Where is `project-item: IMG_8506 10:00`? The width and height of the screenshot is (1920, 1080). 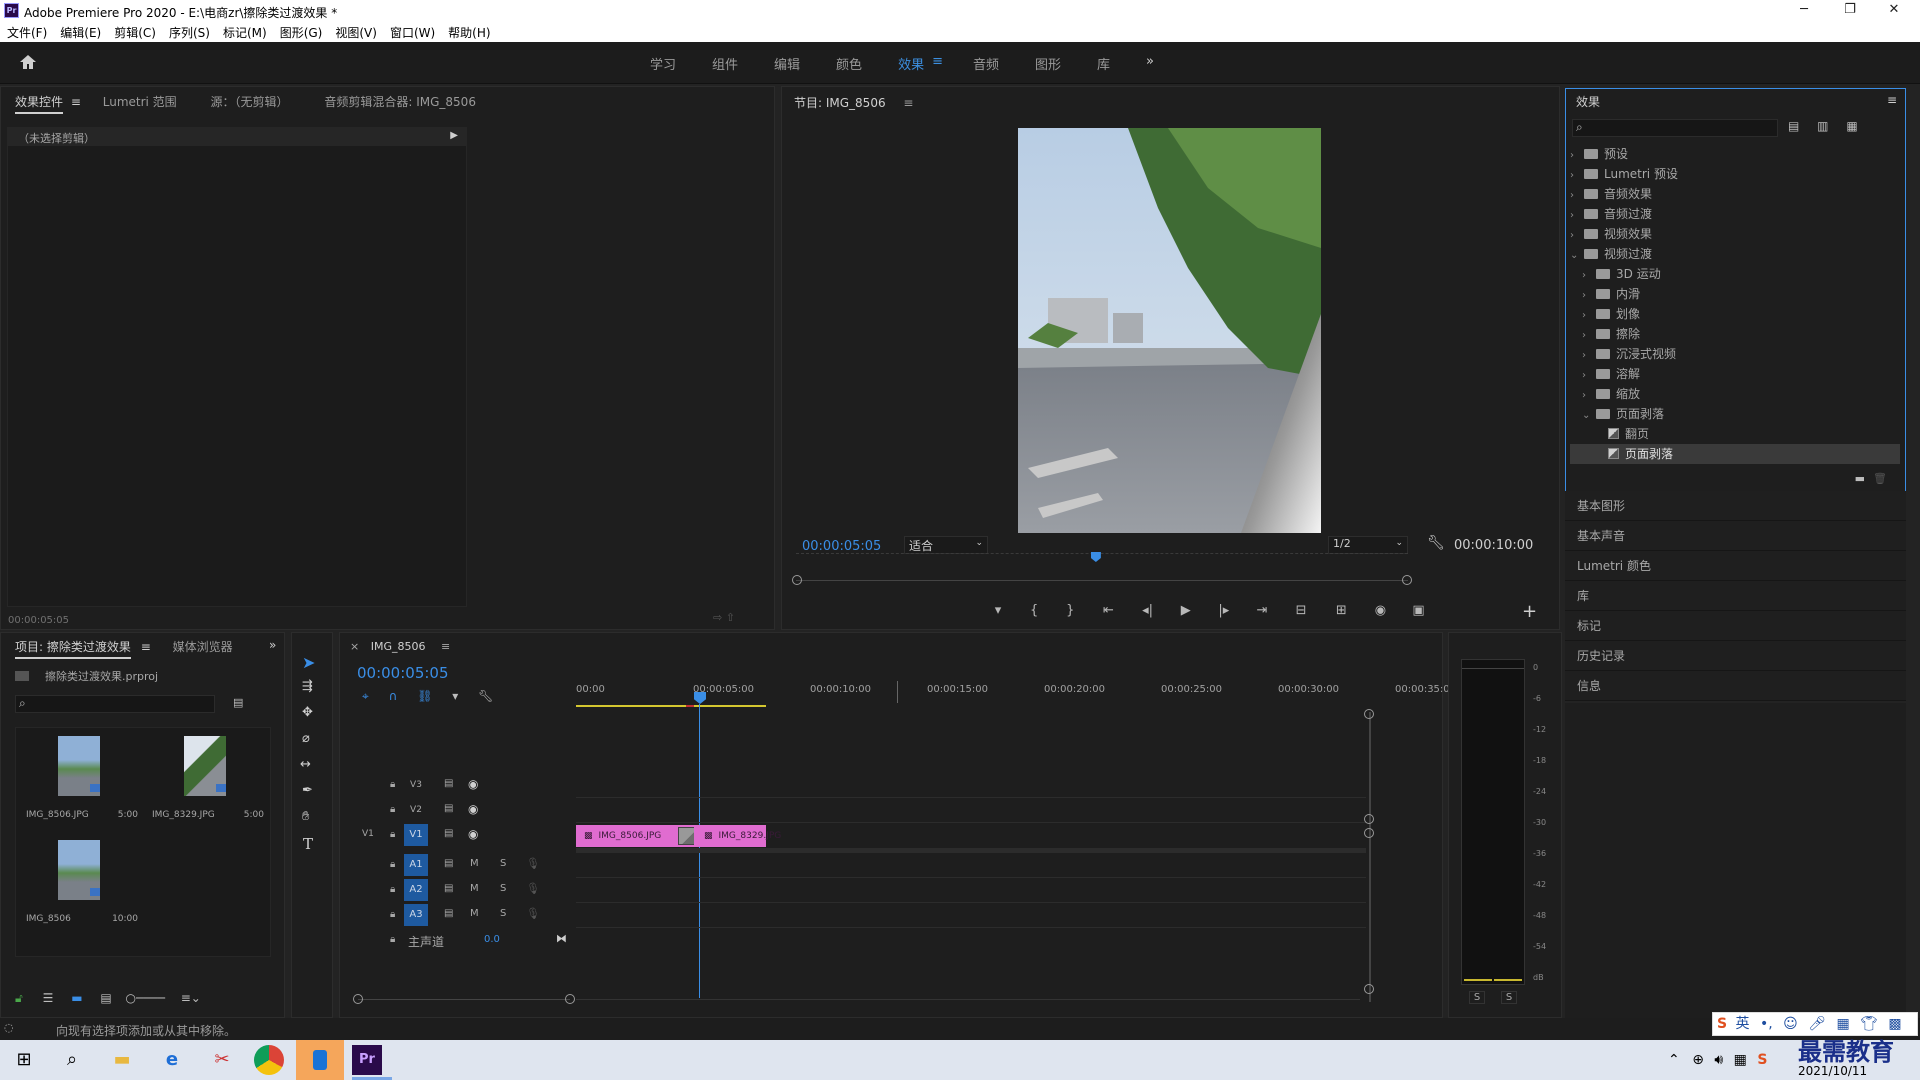 project-item: IMG_8506 10:00 is located at coordinates (80, 885).